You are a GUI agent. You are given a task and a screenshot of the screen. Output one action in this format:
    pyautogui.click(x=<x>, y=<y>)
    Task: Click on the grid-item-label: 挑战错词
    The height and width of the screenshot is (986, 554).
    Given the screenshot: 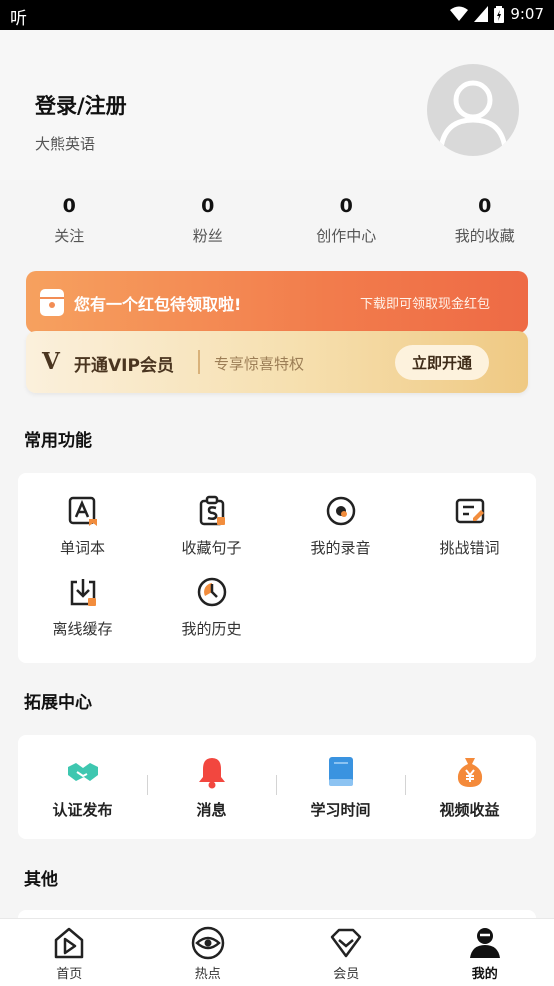 What is the action you would take?
    pyautogui.click(x=469, y=548)
    